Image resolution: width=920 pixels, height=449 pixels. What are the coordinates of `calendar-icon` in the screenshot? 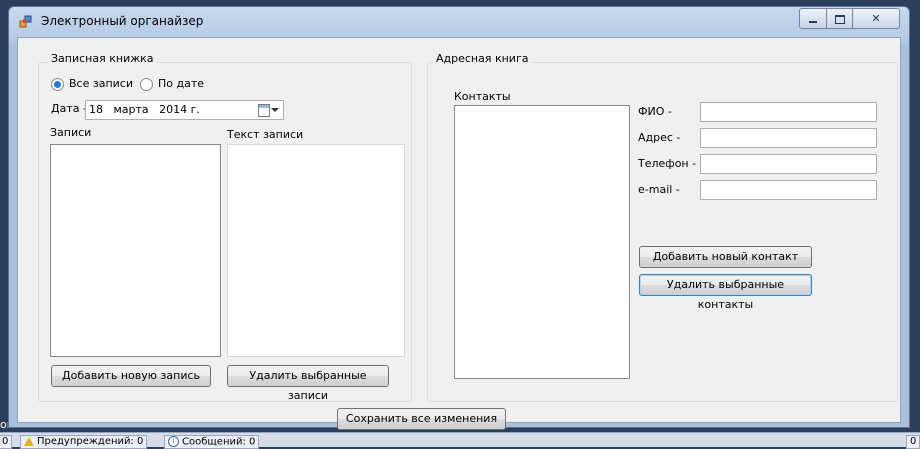 It's located at (264, 110).